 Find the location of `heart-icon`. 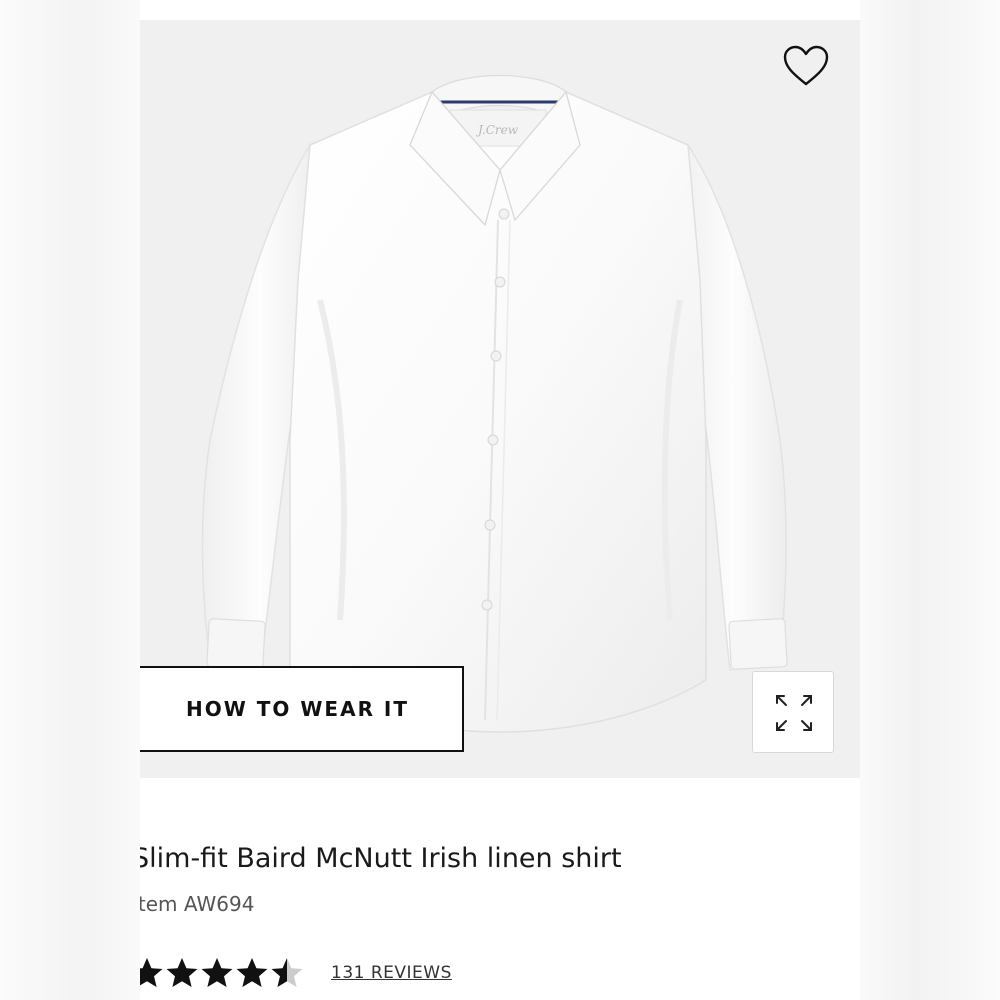

heart-icon is located at coordinates (806, 66).